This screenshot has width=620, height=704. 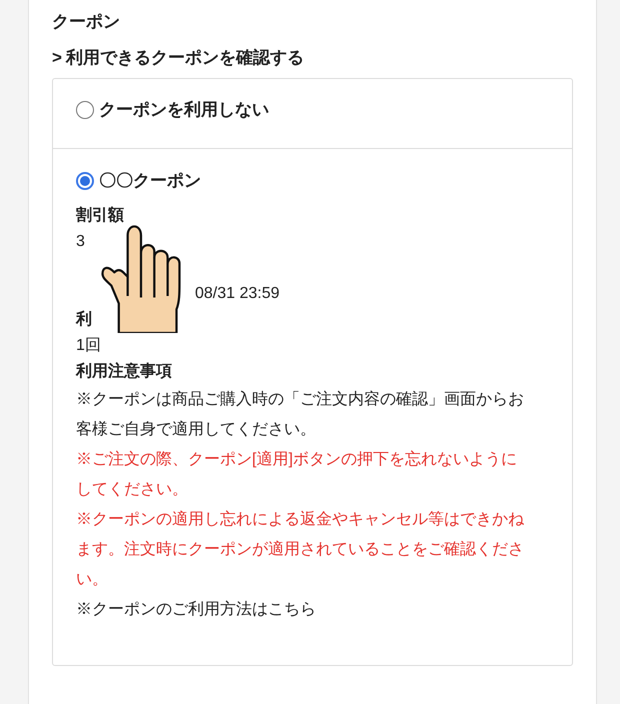 I want to click on section-title: クーポン, so click(x=86, y=22).